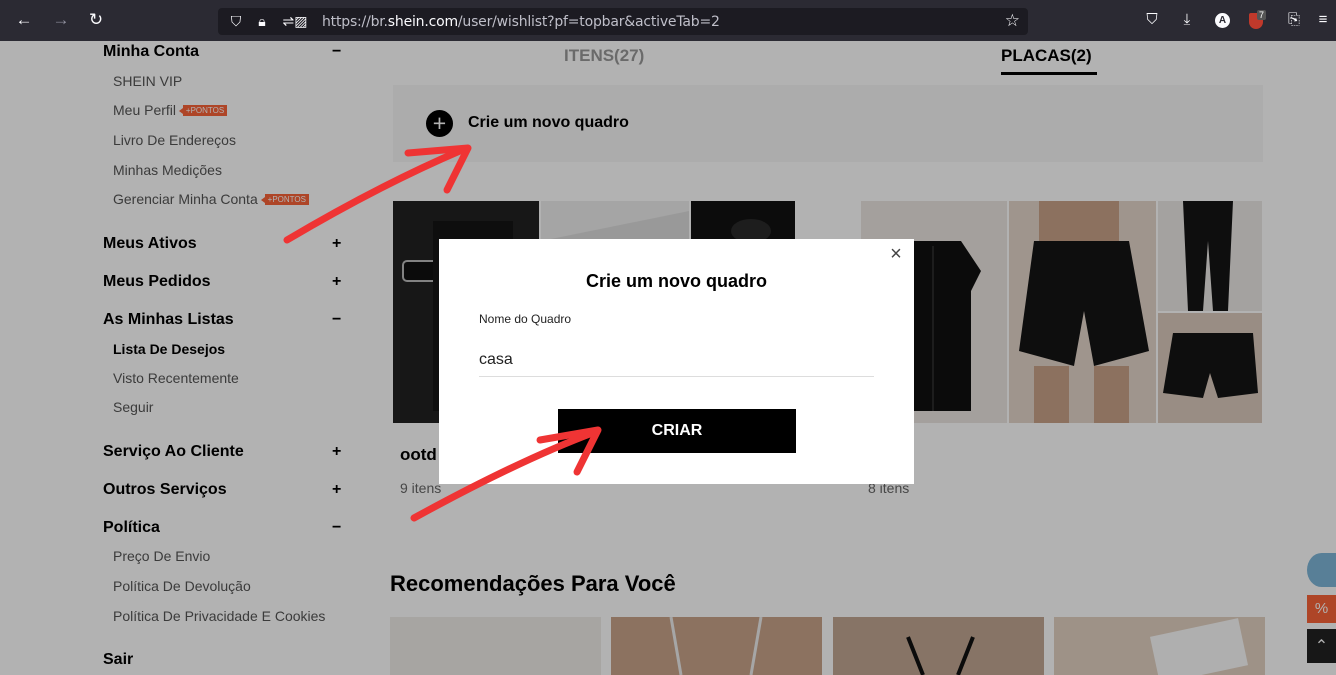 The width and height of the screenshot is (1336, 675). Describe the element at coordinates (896, 254) in the screenshot. I see `close-icon: ×` at that location.